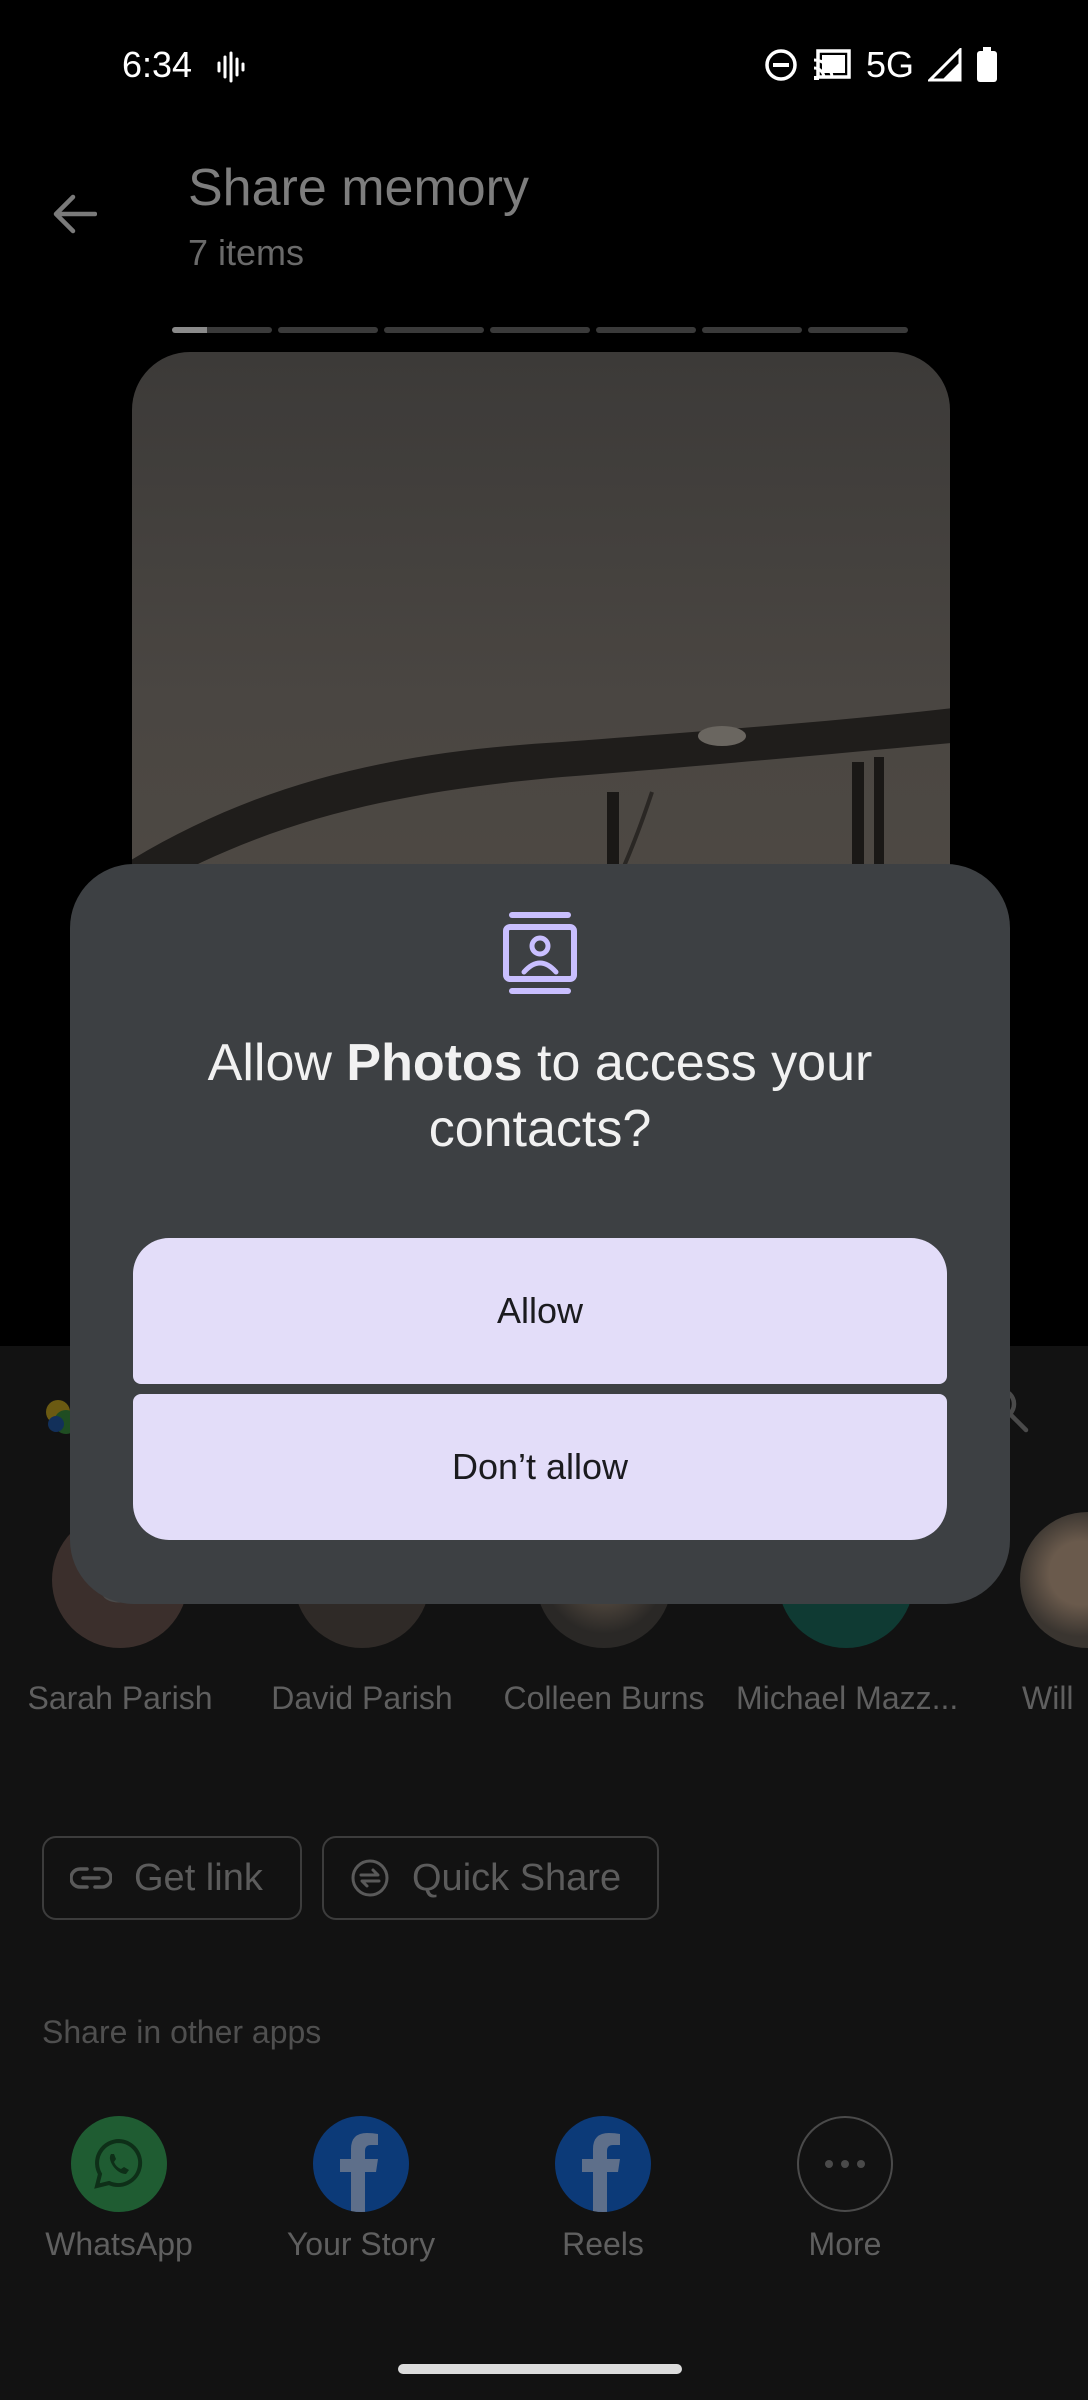  I want to click on app-label: Your Story, so click(361, 2244).